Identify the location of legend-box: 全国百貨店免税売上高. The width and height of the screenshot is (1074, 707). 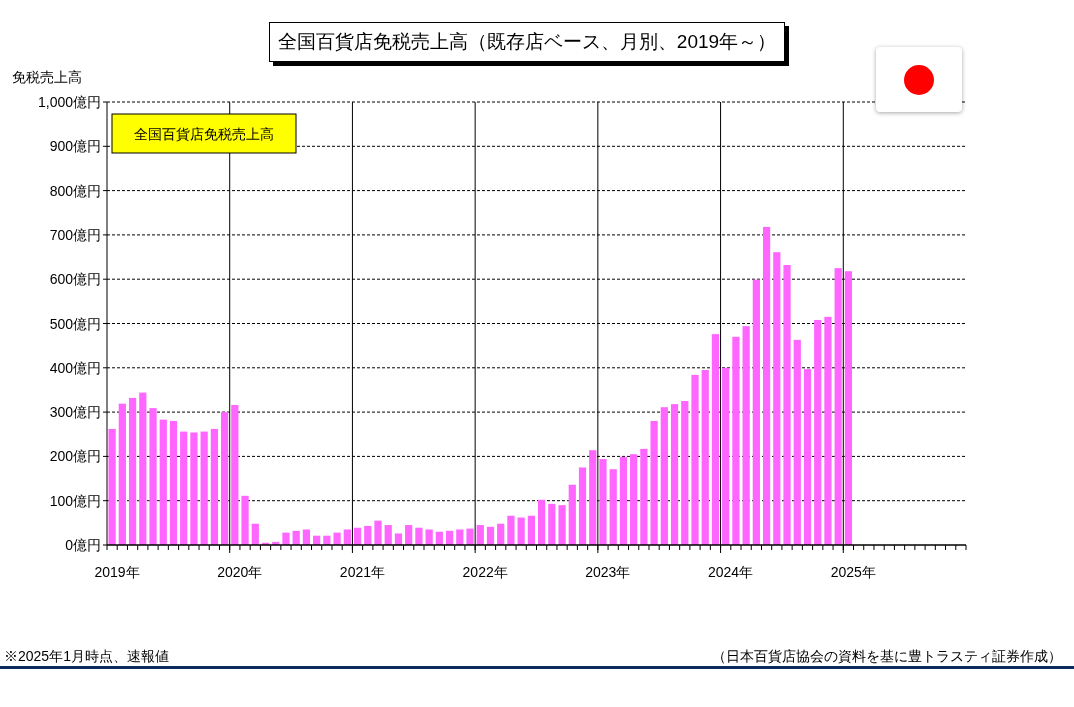
(204, 133).